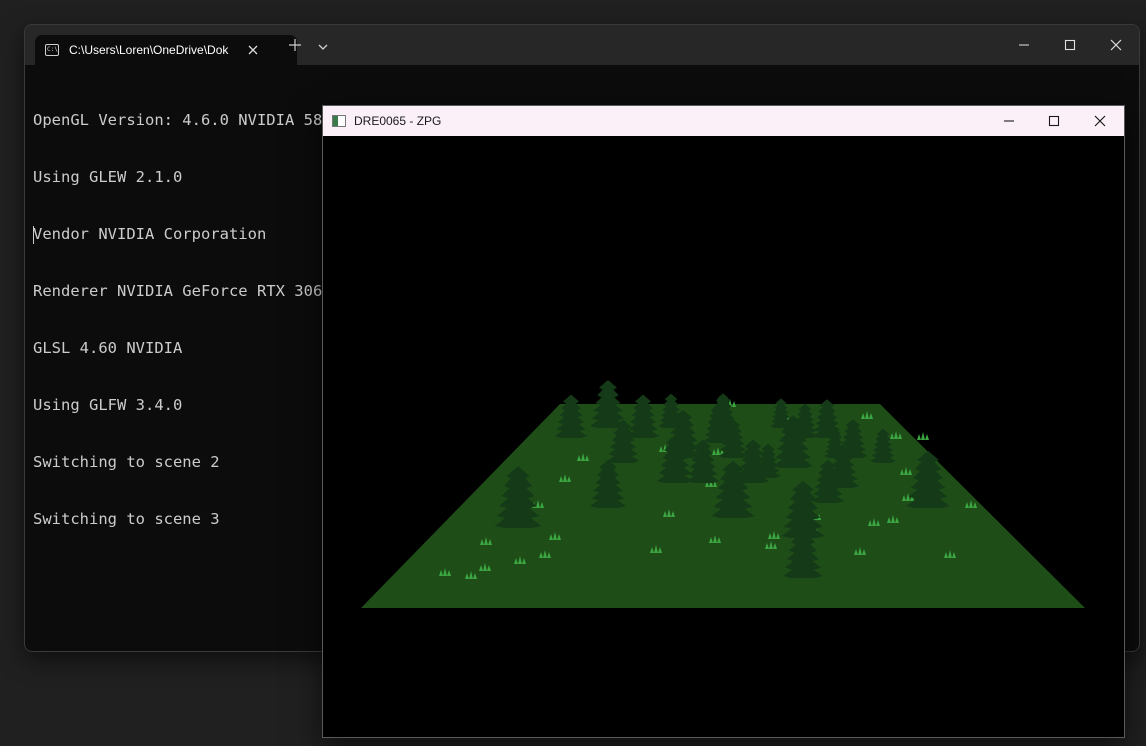 This screenshot has width=1146, height=746. What do you see at coordinates (150, 234) in the screenshot?
I see `console-line: Vendor NVIDIA Corporation` at bounding box center [150, 234].